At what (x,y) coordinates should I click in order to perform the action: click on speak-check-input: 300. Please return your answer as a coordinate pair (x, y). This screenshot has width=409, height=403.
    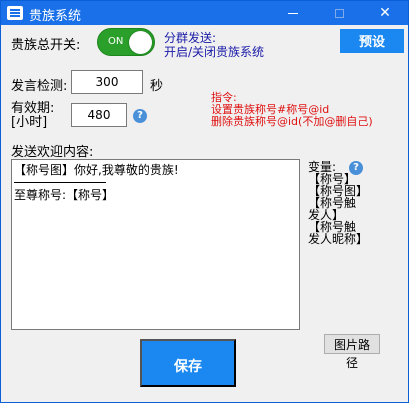
    Looking at the image, I should click on (107, 82).